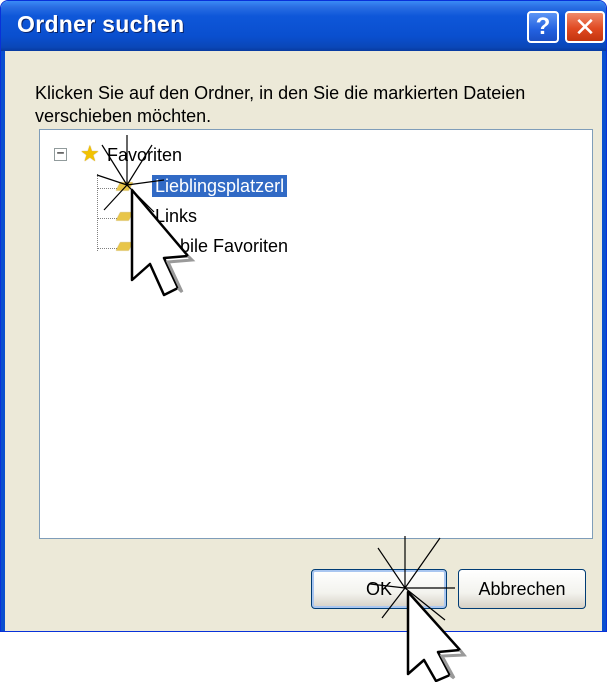 This screenshot has width=607, height=682. What do you see at coordinates (585, 27) in the screenshot?
I see `close-button: ✕` at bounding box center [585, 27].